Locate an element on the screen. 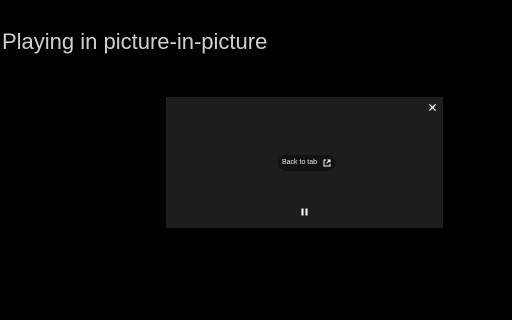 The width and height of the screenshot is (512, 320). pause-icon is located at coordinates (304, 212).